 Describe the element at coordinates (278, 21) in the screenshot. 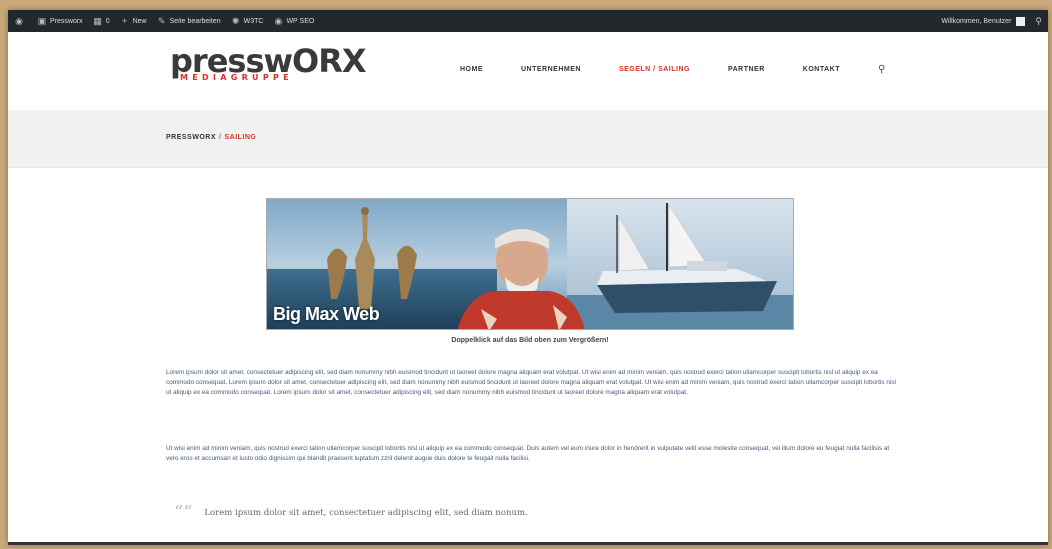

I see `seo-icon: ◉` at that location.